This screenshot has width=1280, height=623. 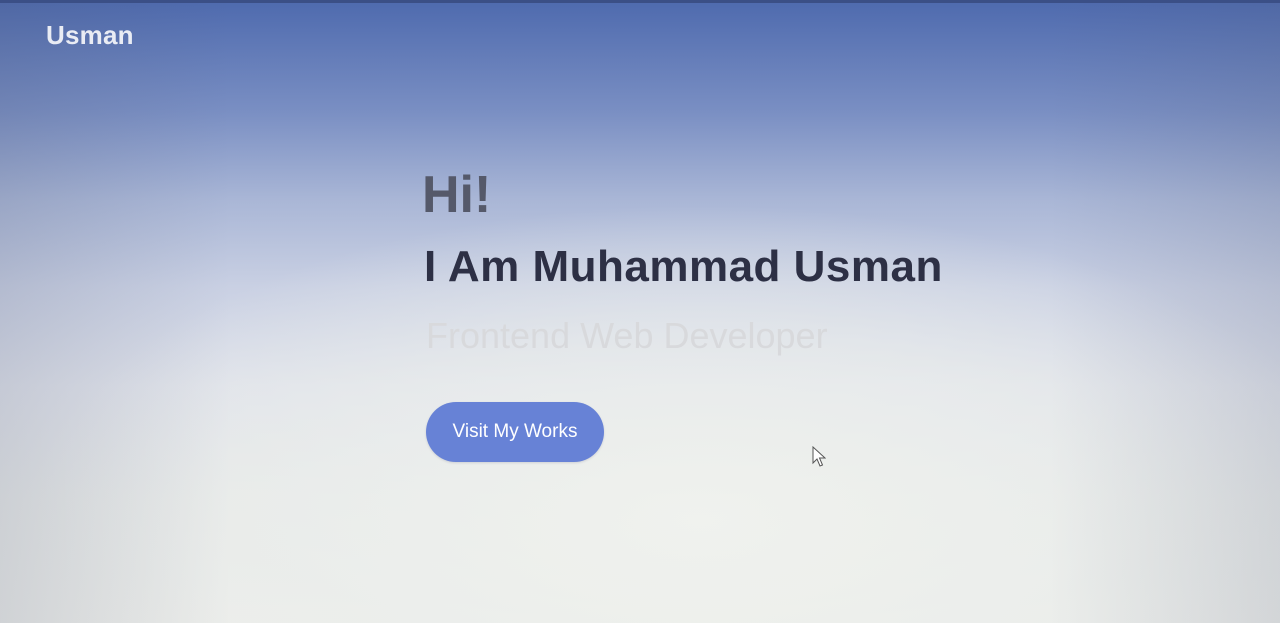 I want to click on mouse-cursor-icon, so click(x=819, y=456).